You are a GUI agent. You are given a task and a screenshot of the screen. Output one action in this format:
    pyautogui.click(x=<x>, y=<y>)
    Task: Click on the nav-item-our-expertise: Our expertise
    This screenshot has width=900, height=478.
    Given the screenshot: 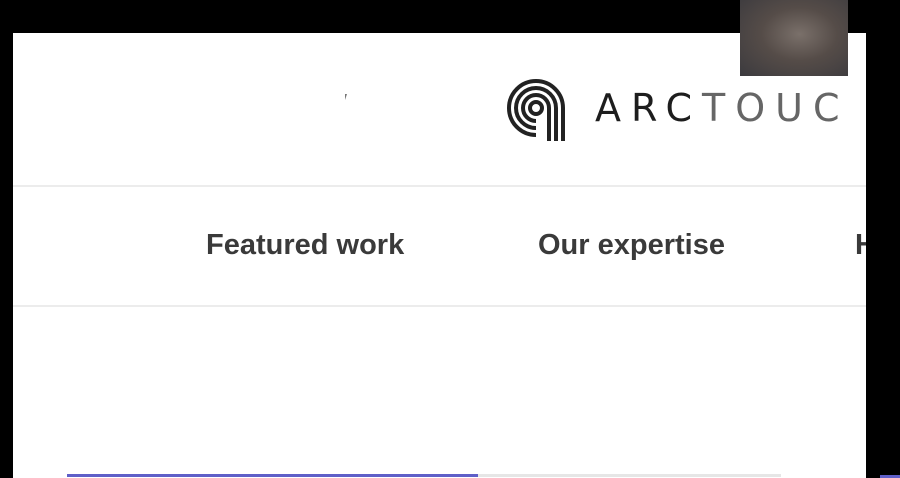 What is the action you would take?
    pyautogui.click(x=631, y=245)
    